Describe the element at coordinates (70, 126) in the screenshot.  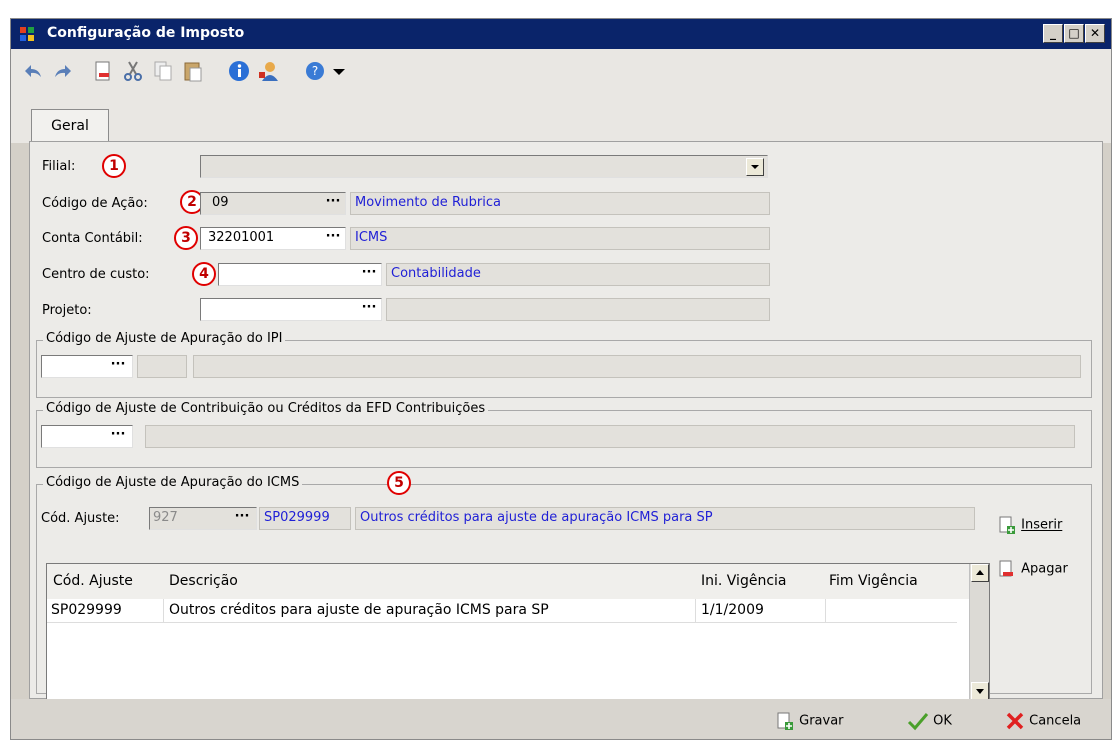
I see `tab-geral: Geral` at that location.